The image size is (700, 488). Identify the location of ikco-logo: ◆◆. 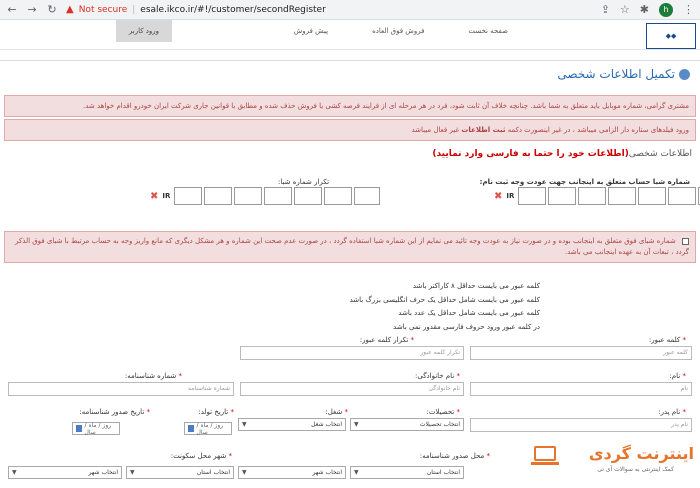
(671, 36).